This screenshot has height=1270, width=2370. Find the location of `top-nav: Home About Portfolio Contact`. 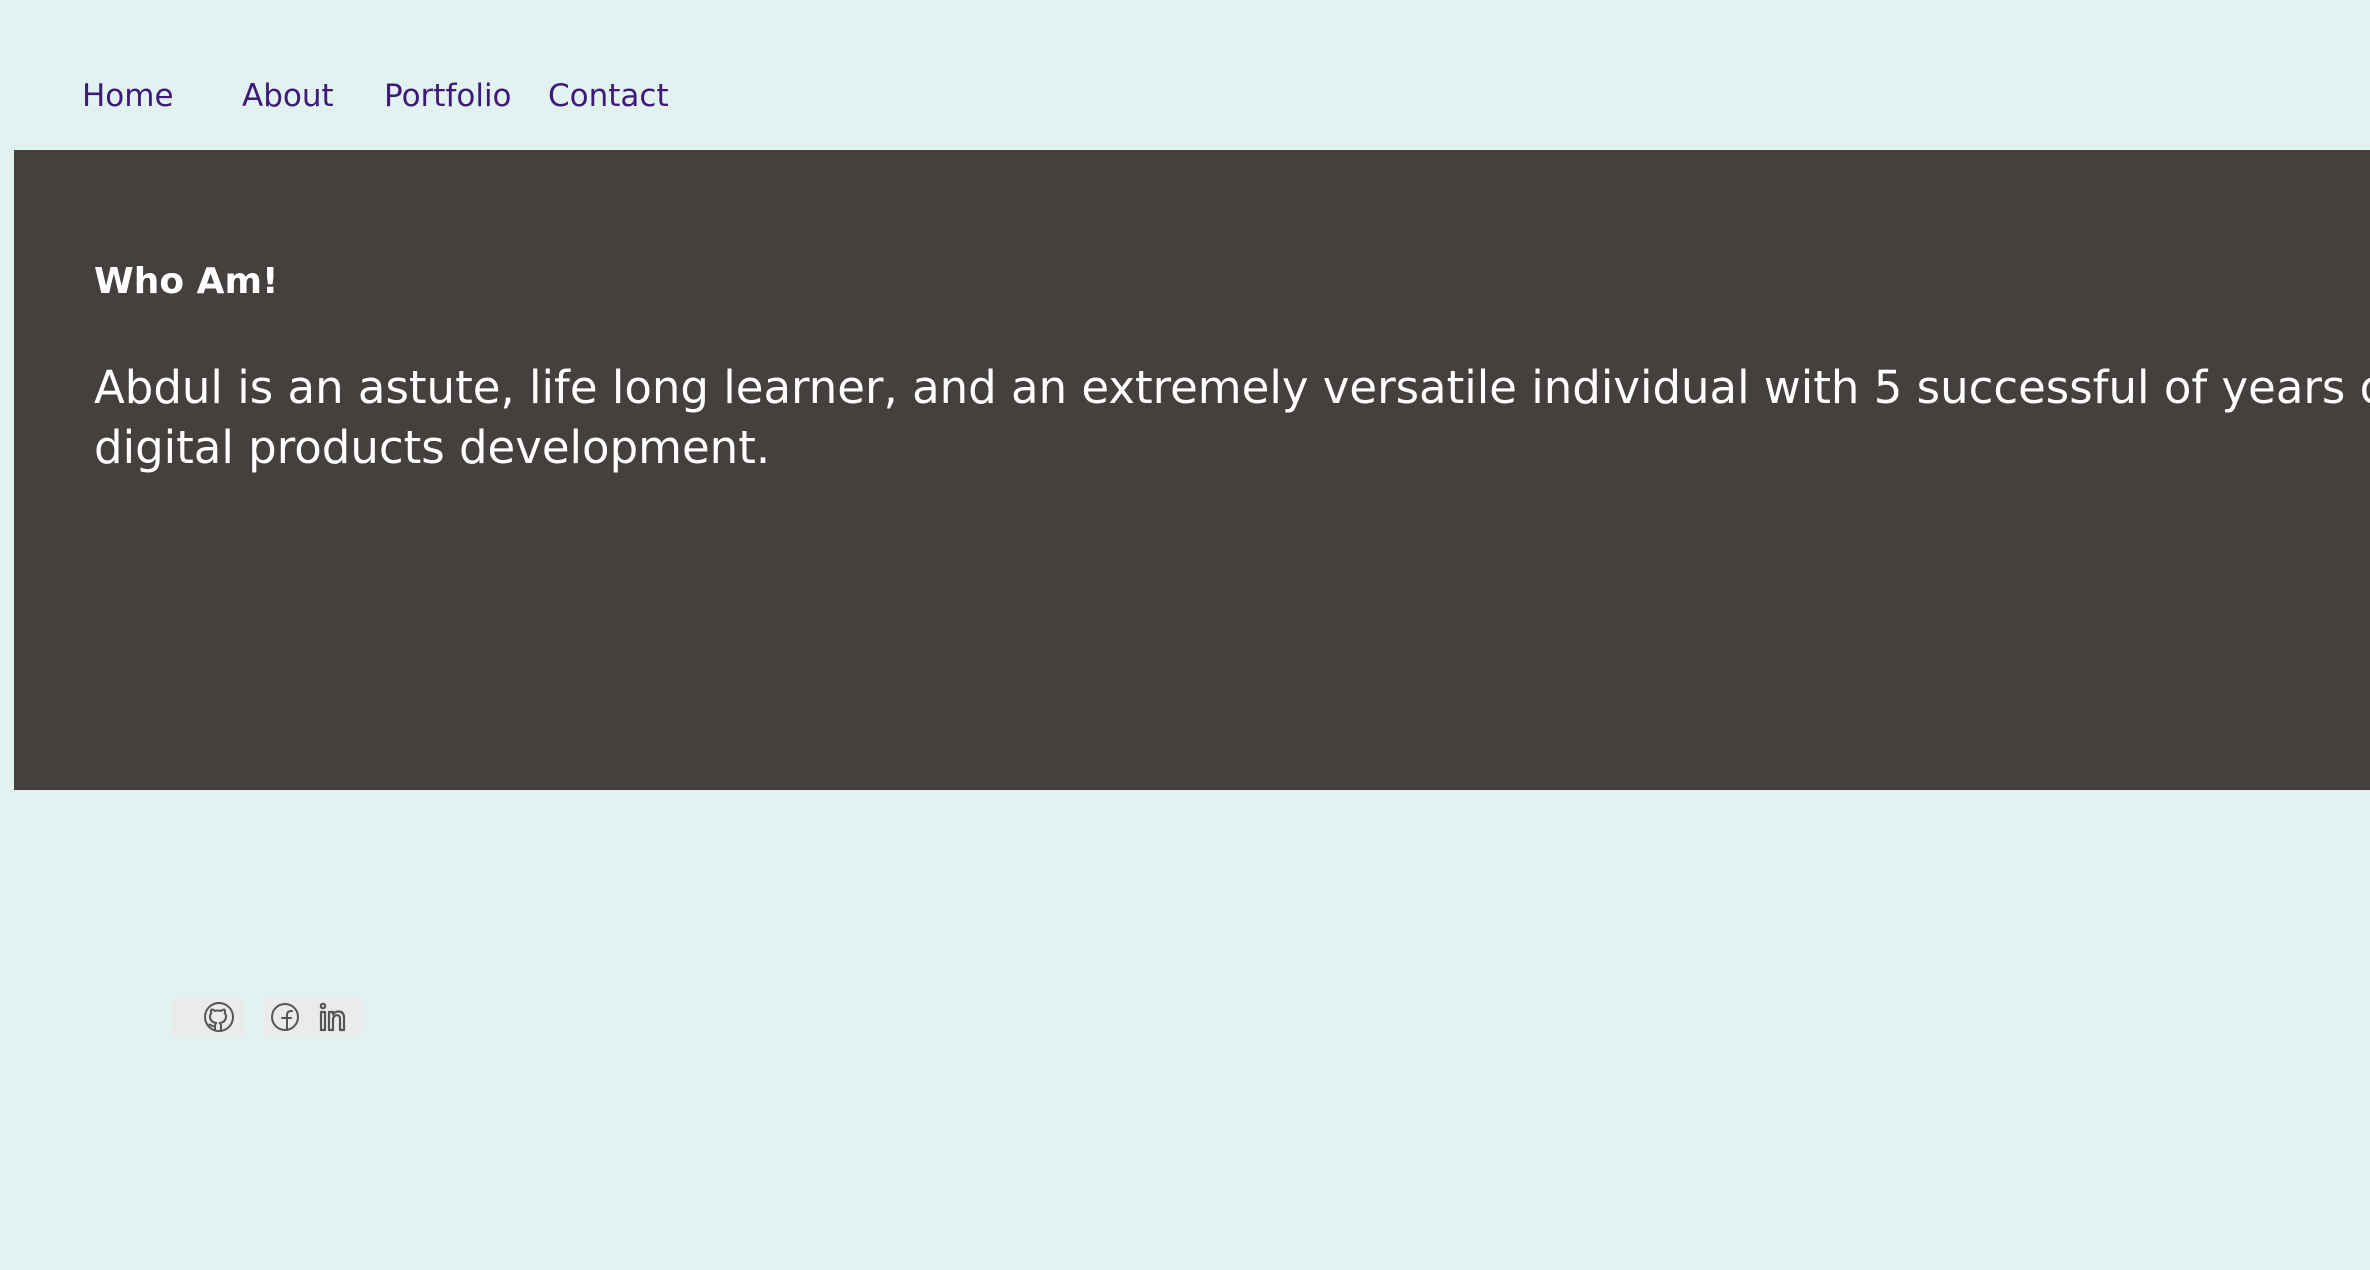

top-nav: Home About Portfolio Contact is located at coordinates (1185, 75).